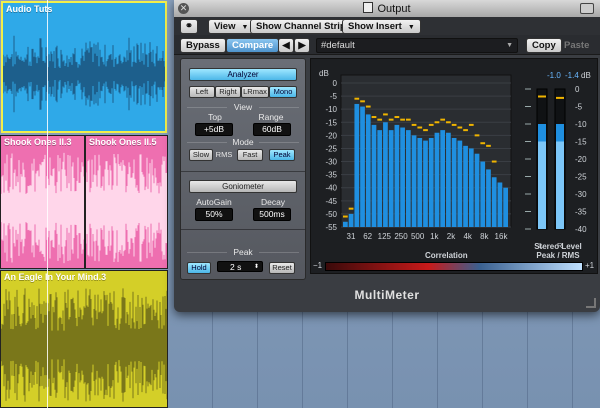 This screenshot has width=600, height=408. Describe the element at coordinates (446, 255) in the screenshot. I see `correlation-label: Correlation` at that location.